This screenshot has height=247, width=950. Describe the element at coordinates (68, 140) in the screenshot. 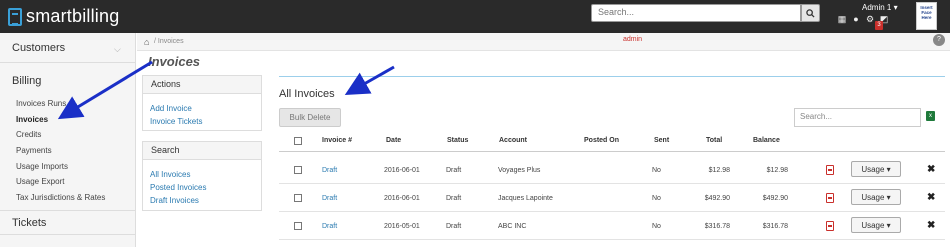

I see `sidebar` at that location.